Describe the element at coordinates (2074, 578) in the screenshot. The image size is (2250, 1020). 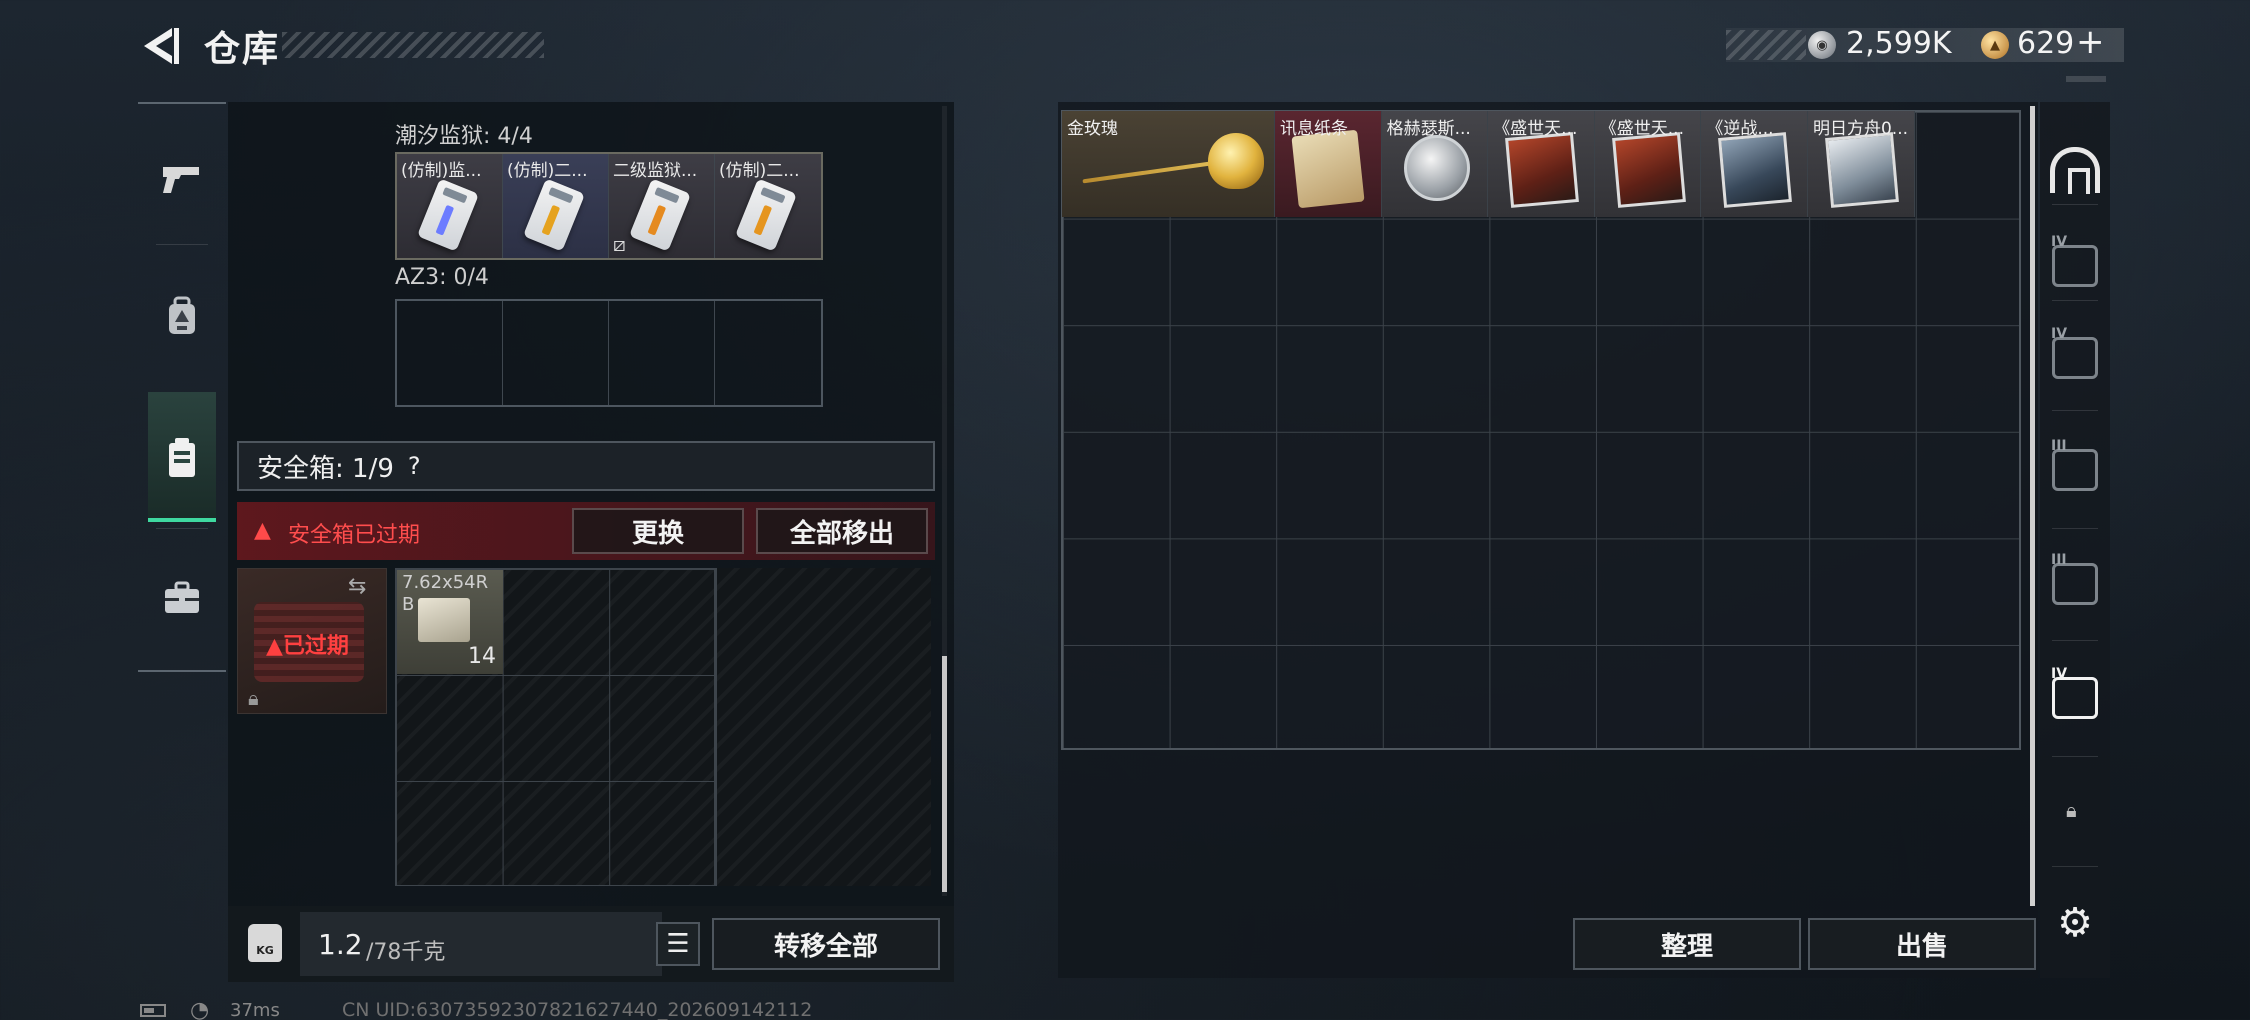
I see `storage-tab-icon: III` at that location.